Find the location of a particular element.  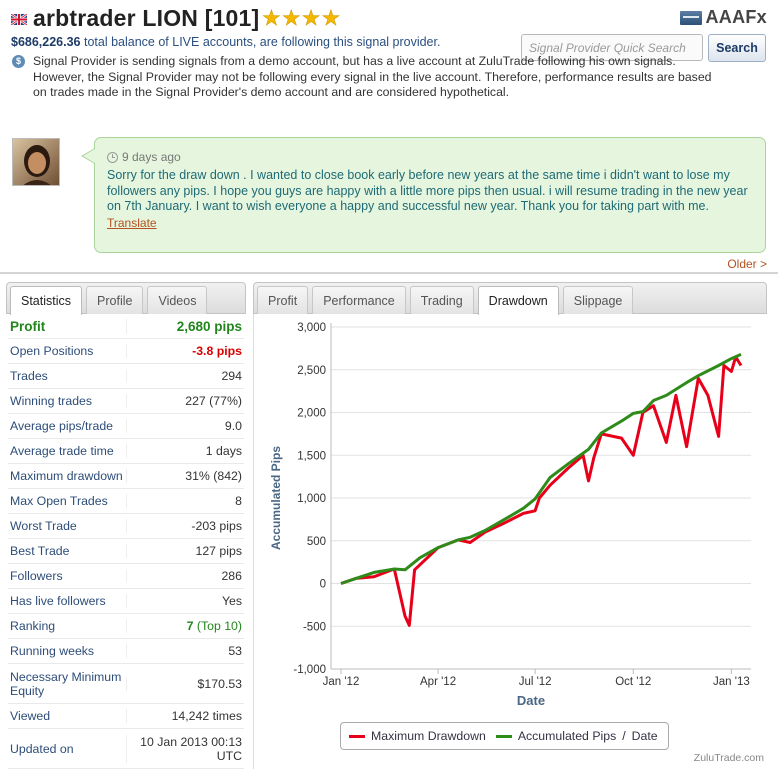

brand-logo: AAAFx is located at coordinates (723, 17).